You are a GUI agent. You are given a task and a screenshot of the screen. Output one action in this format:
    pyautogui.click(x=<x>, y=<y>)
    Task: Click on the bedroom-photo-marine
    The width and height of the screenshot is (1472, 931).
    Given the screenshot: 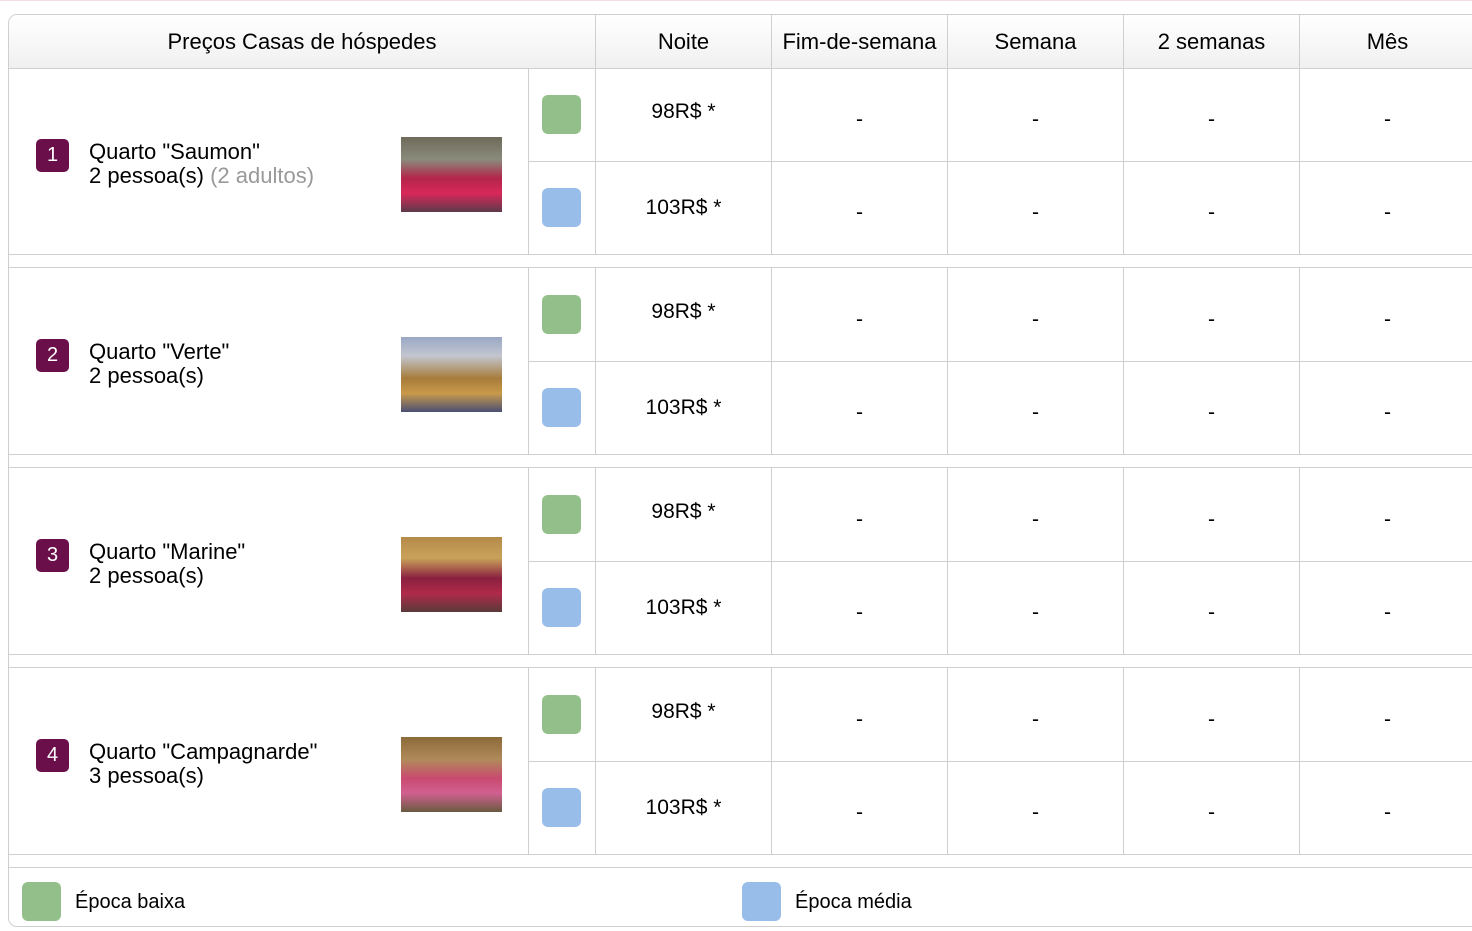 What is the action you would take?
    pyautogui.click(x=451, y=574)
    